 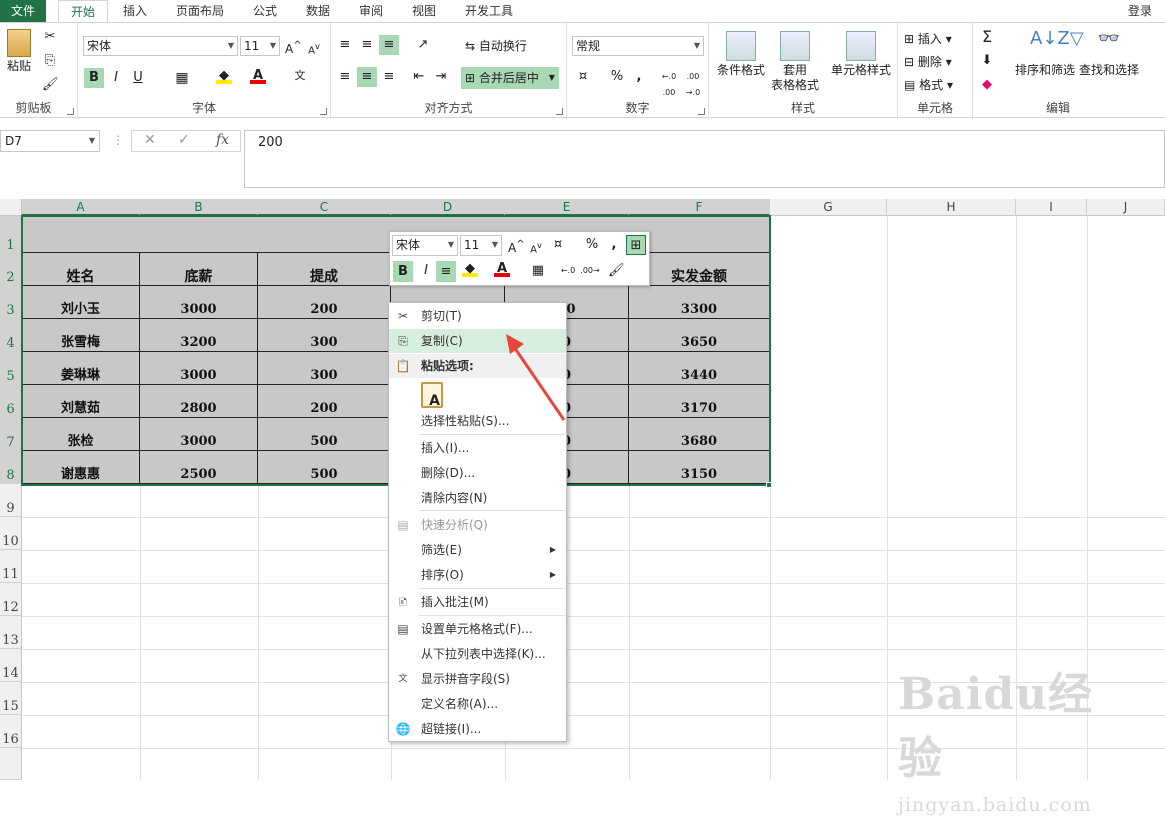 What do you see at coordinates (184, 140) in the screenshot?
I see `enter-icon: ✓` at bounding box center [184, 140].